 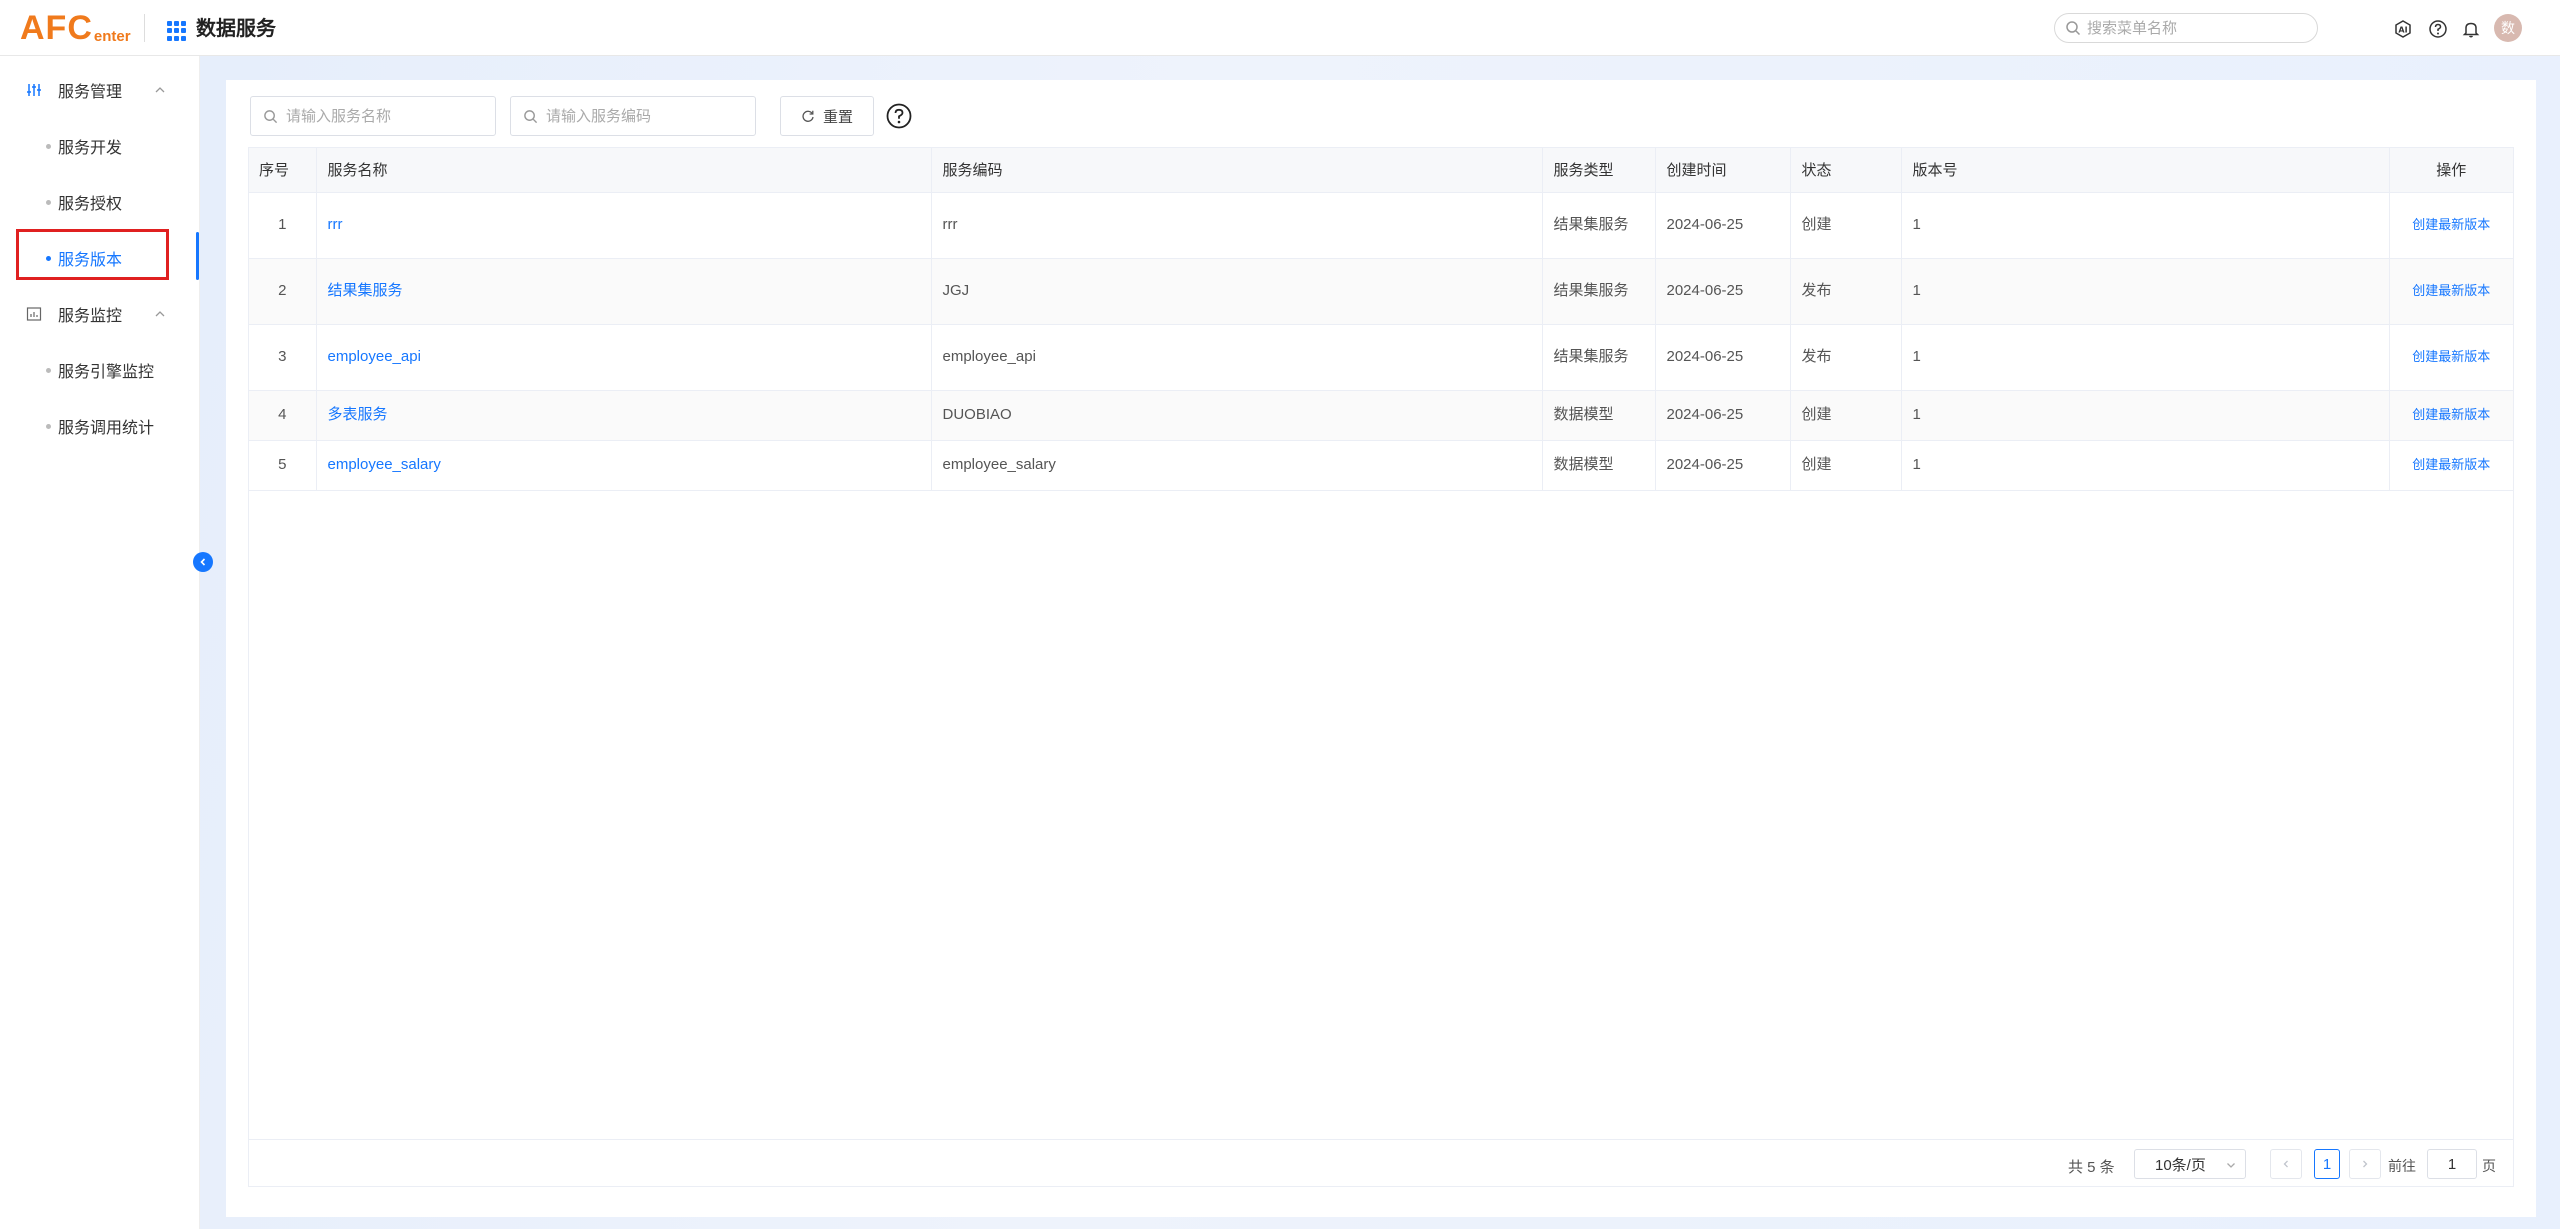 What do you see at coordinates (1237, 415) in the screenshot?
I see `cell-service-code: DUOBIAO` at bounding box center [1237, 415].